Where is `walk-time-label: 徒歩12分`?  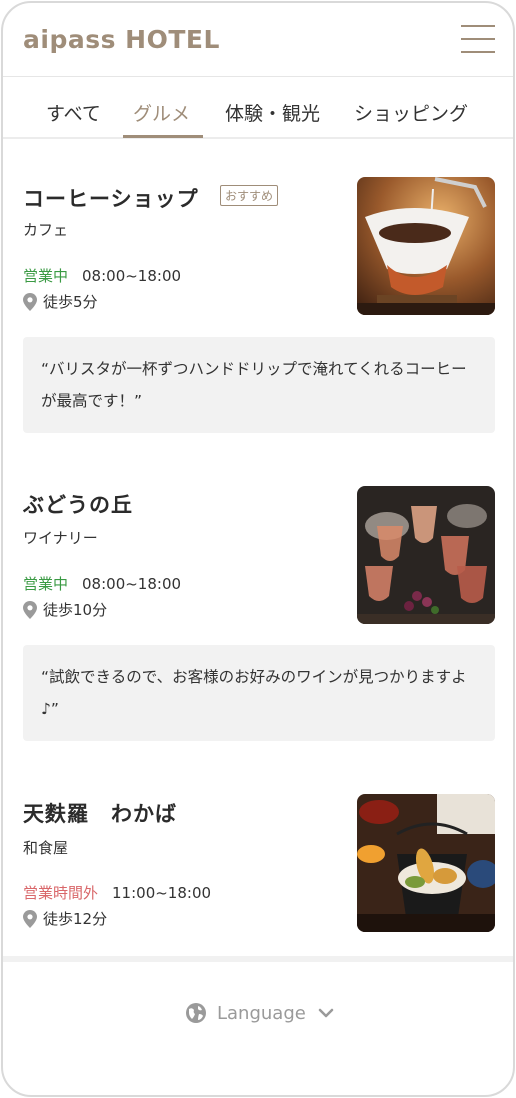 walk-time-label: 徒歩12分 is located at coordinates (75, 919).